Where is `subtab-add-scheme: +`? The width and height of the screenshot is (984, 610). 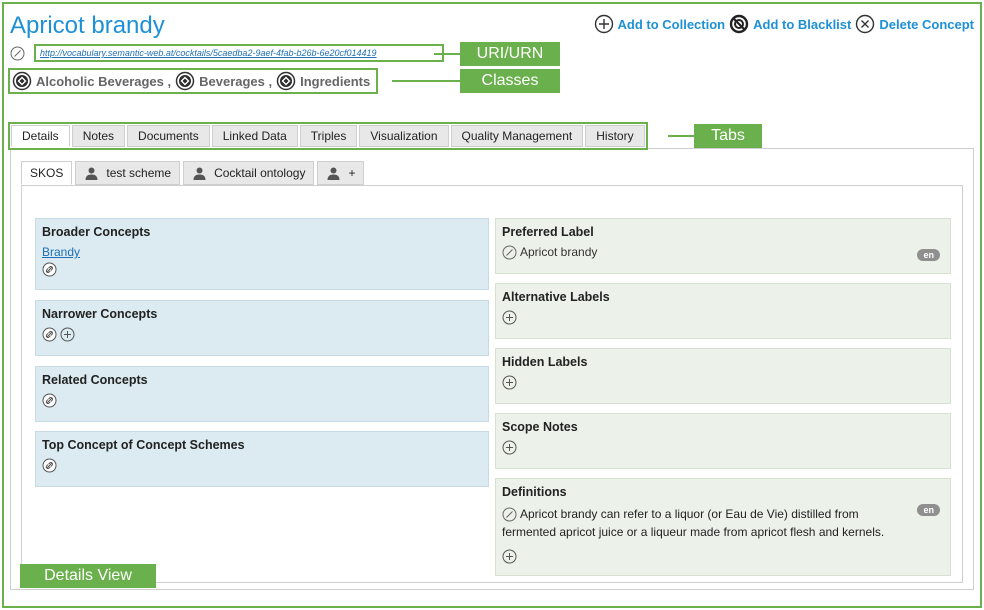 subtab-add-scheme: + is located at coordinates (341, 173).